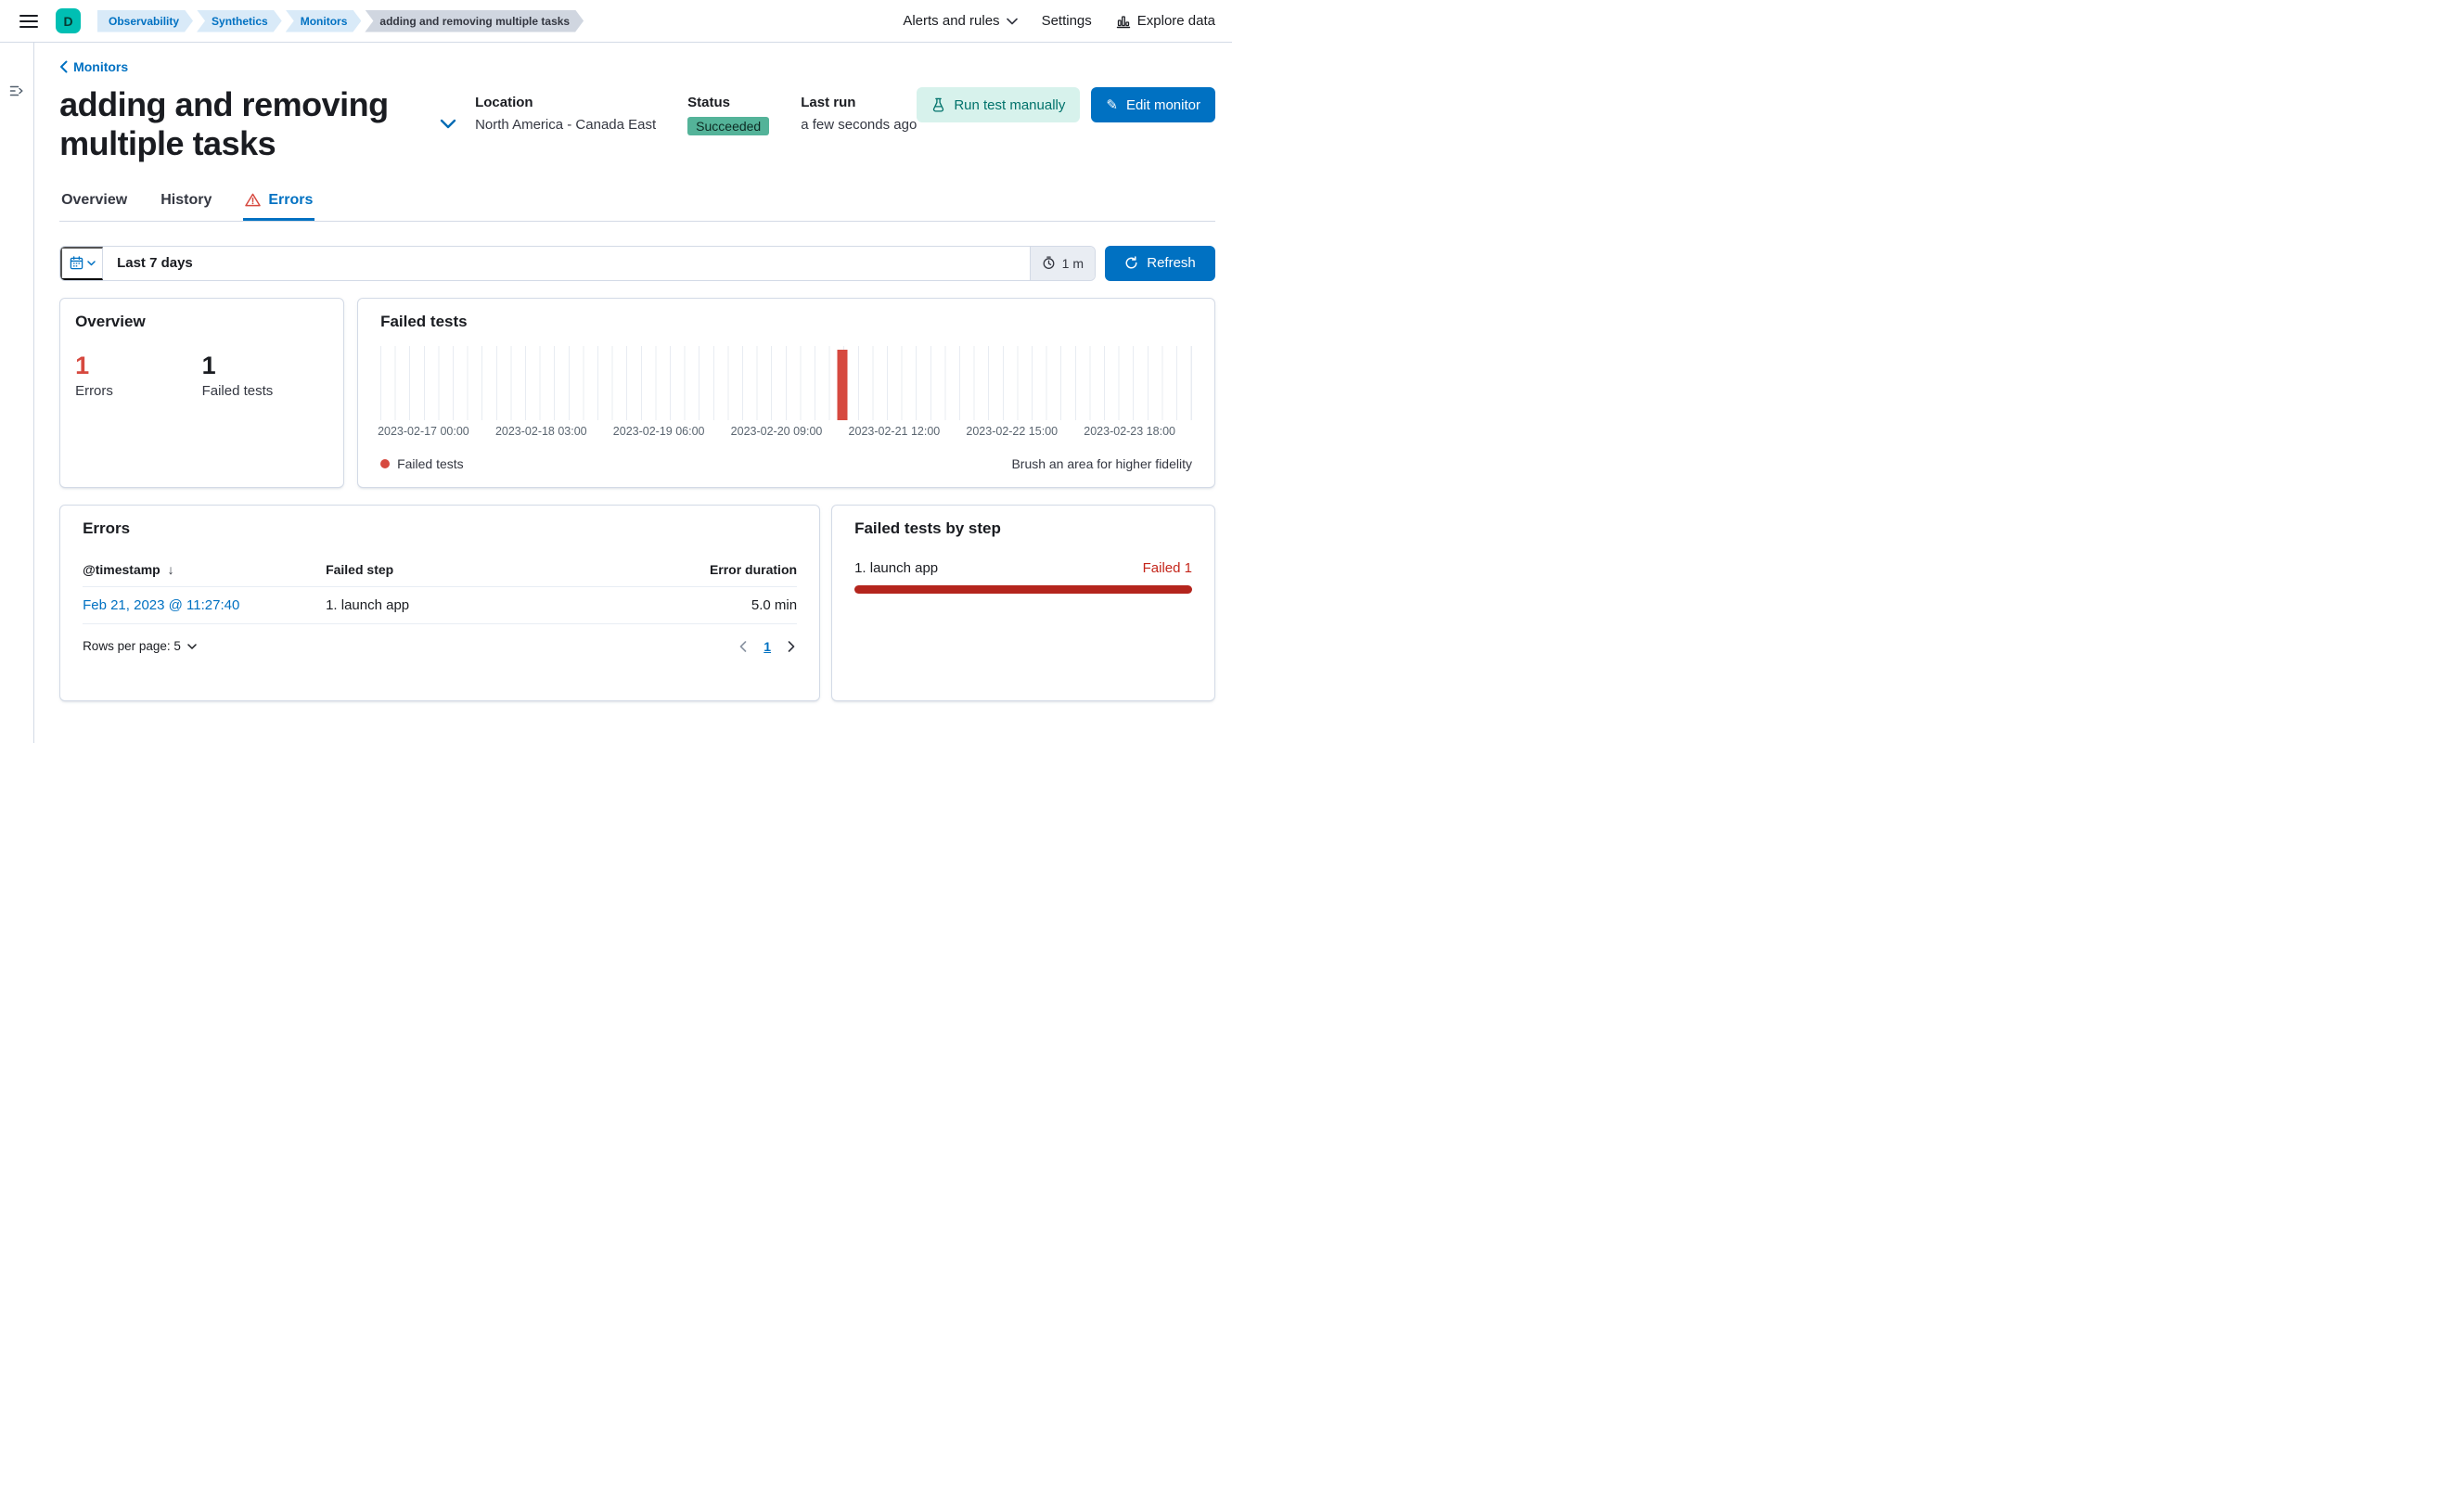 The height and width of the screenshot is (1486, 2464). Describe the element at coordinates (728, 115) in the screenshot. I see `status-block: Status Succeeded` at that location.